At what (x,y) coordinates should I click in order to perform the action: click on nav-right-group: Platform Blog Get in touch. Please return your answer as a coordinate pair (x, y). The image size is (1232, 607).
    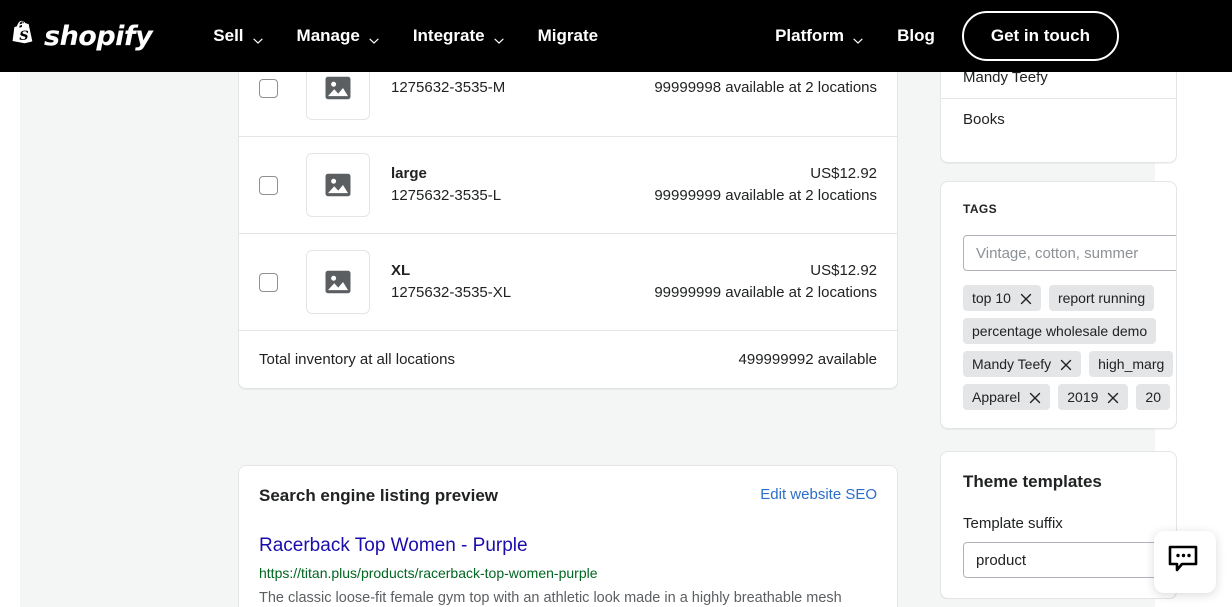
    Looking at the image, I should click on (947, 36).